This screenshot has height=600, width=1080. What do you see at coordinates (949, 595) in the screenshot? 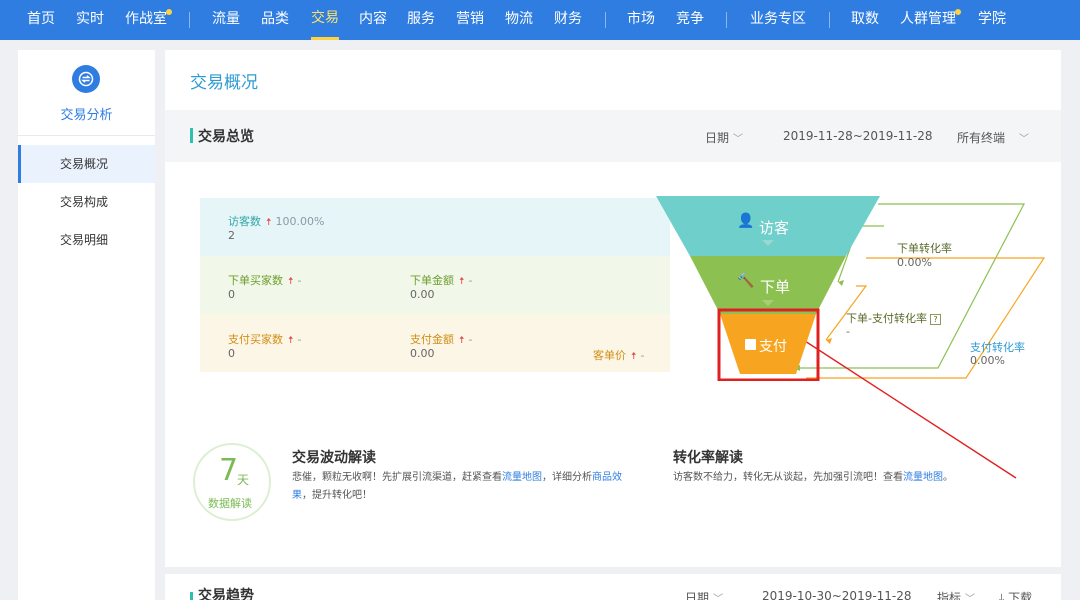
I see `indicator-label: 指标` at bounding box center [949, 595].